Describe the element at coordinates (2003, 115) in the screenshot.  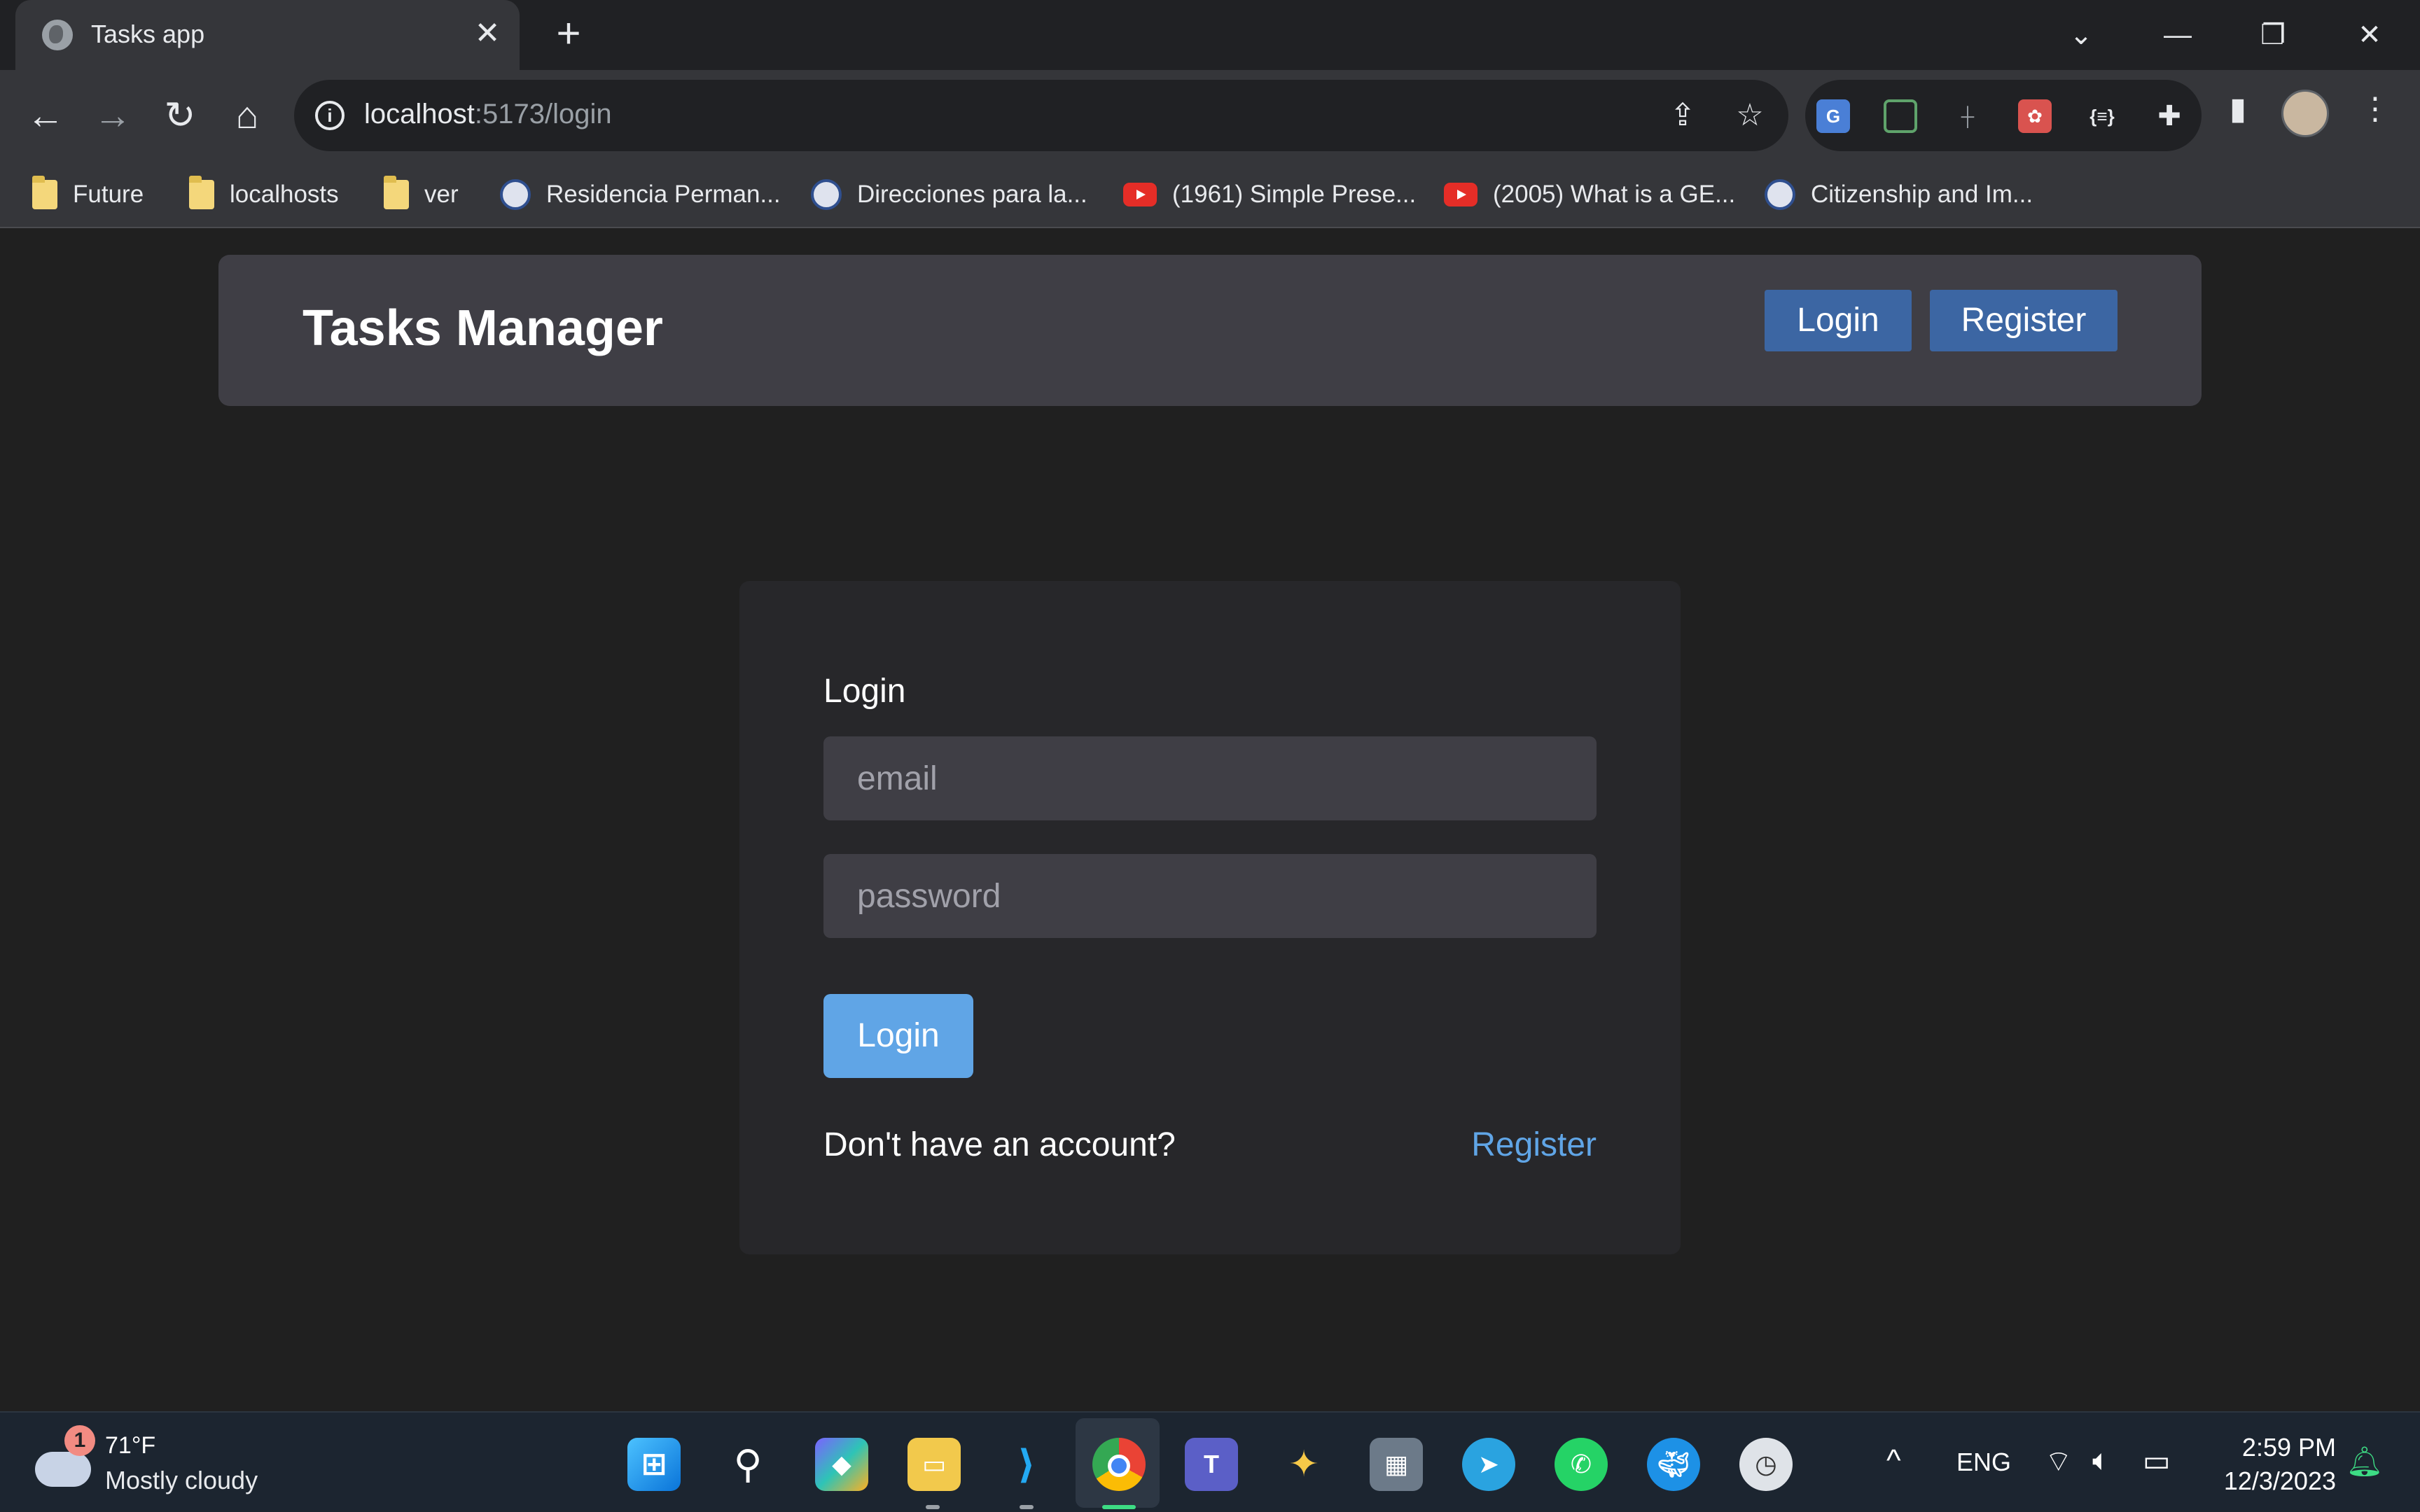
I see `extensions-bar: G ┼ ✿ {≡} ✚` at that location.